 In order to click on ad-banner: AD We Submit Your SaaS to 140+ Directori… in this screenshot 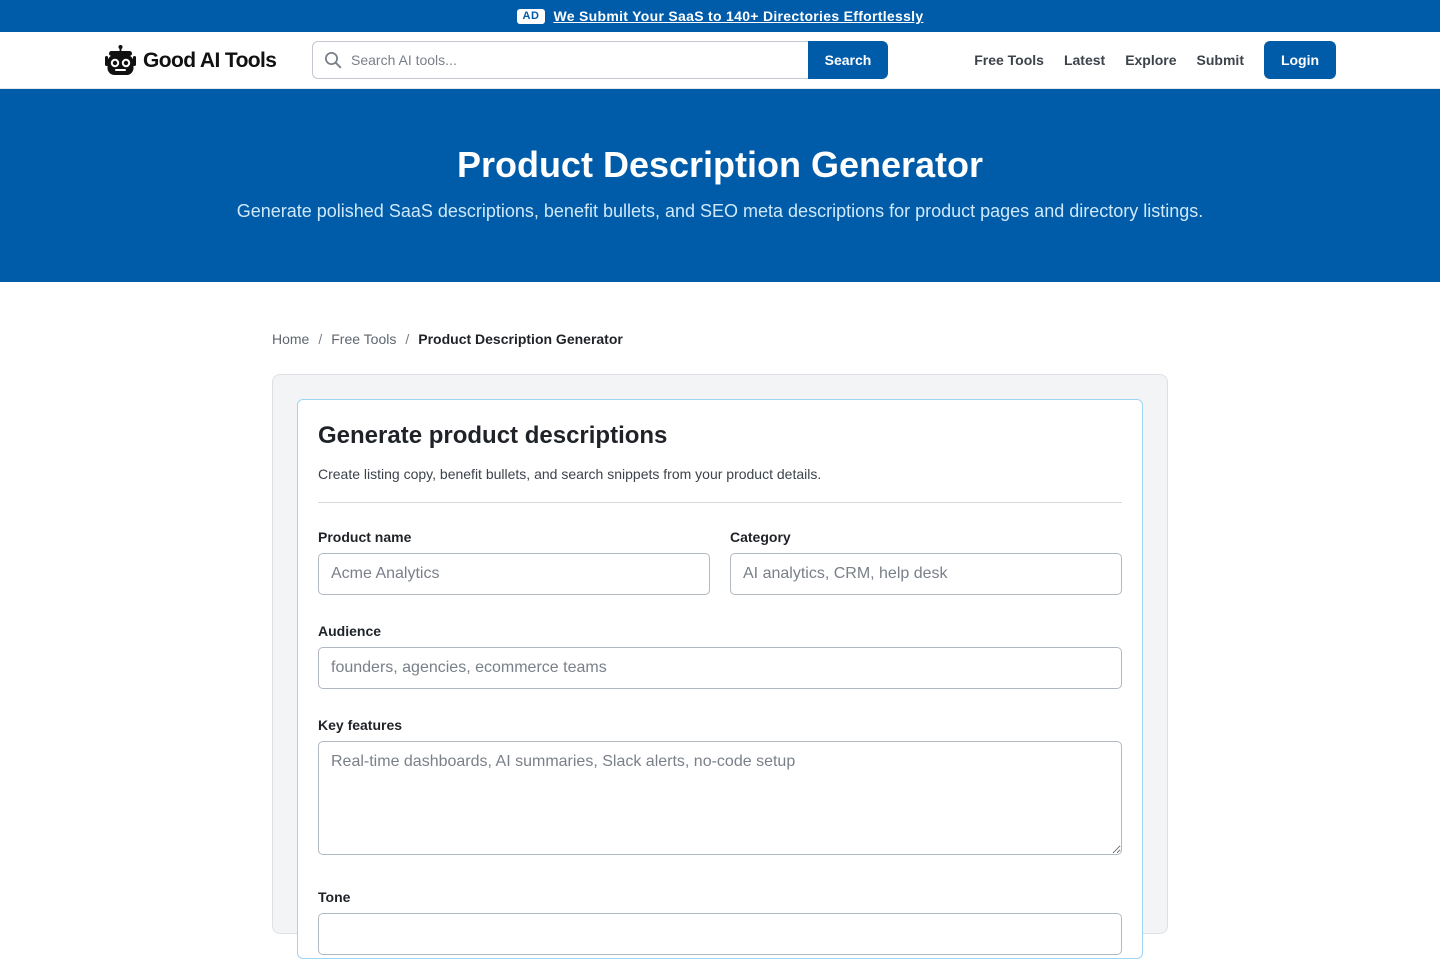, I will do `click(720, 16)`.